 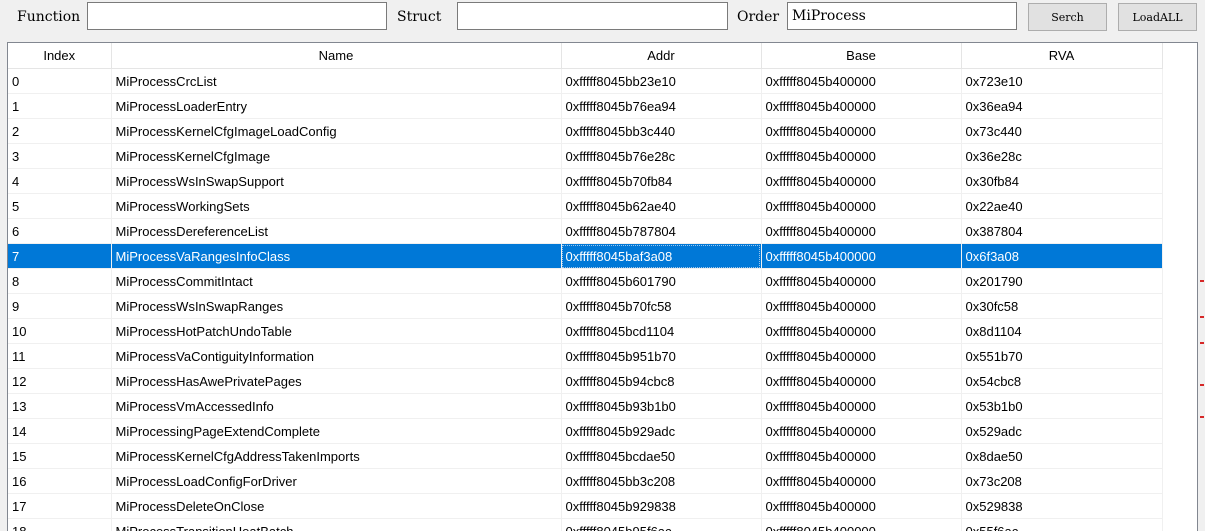 I want to click on search-button: Serch, so click(x=1067, y=17).